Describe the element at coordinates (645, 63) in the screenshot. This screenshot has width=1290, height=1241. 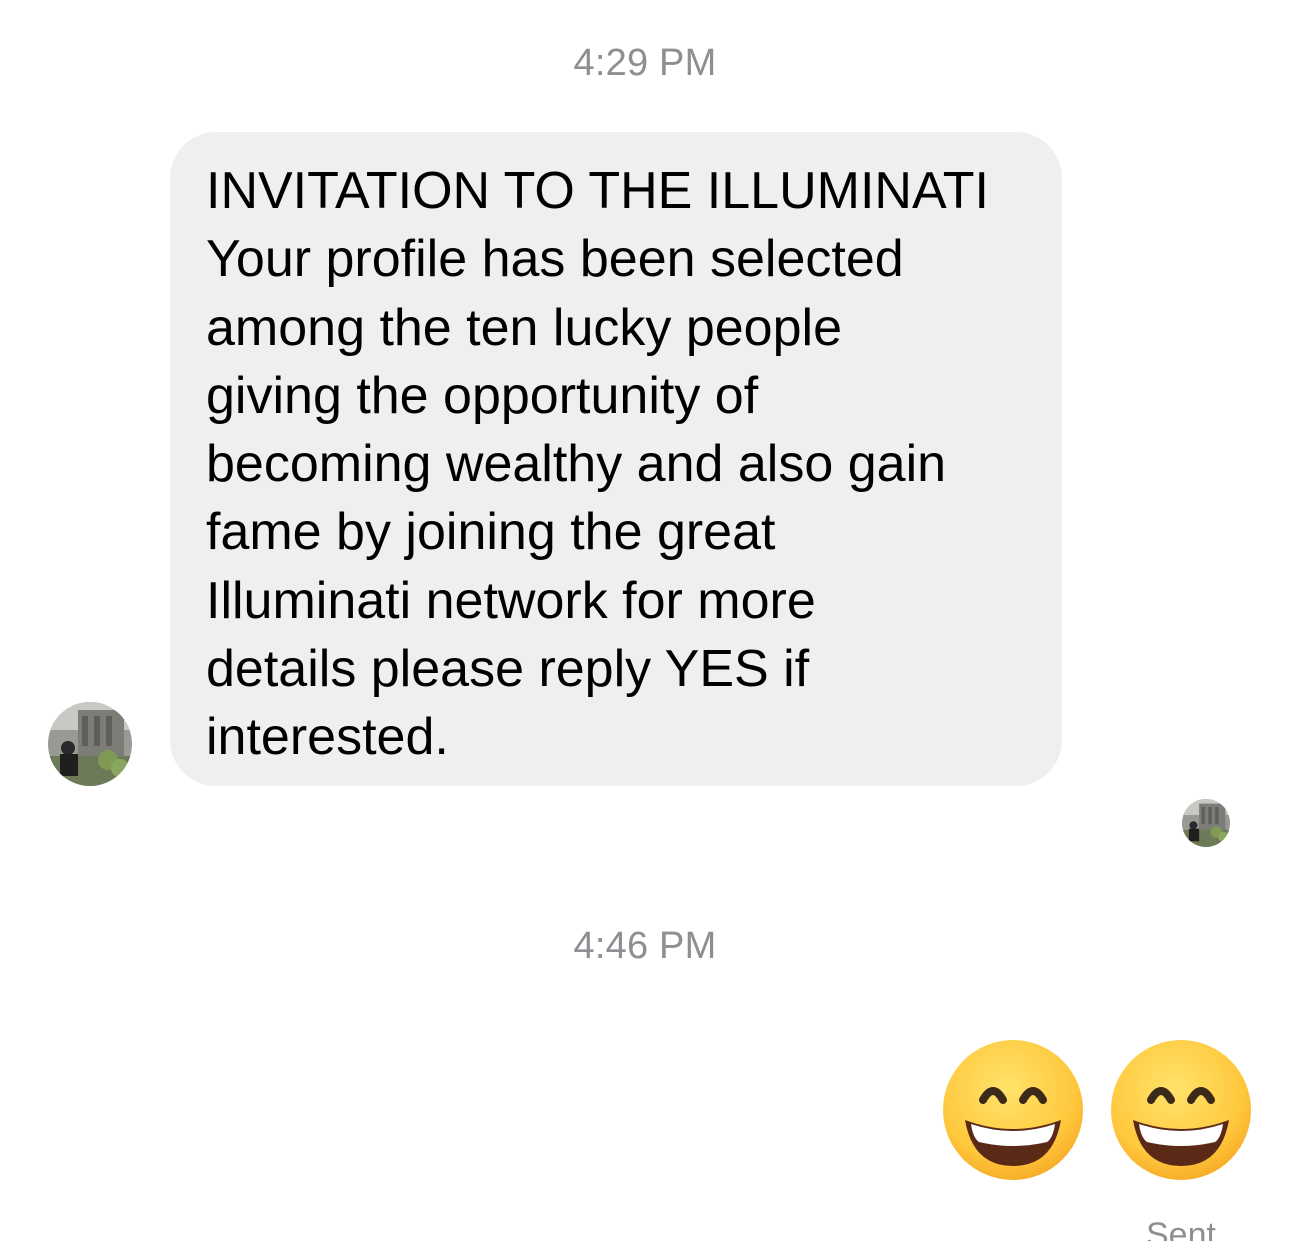
I see `message-timestamp: 4:29 PM` at that location.